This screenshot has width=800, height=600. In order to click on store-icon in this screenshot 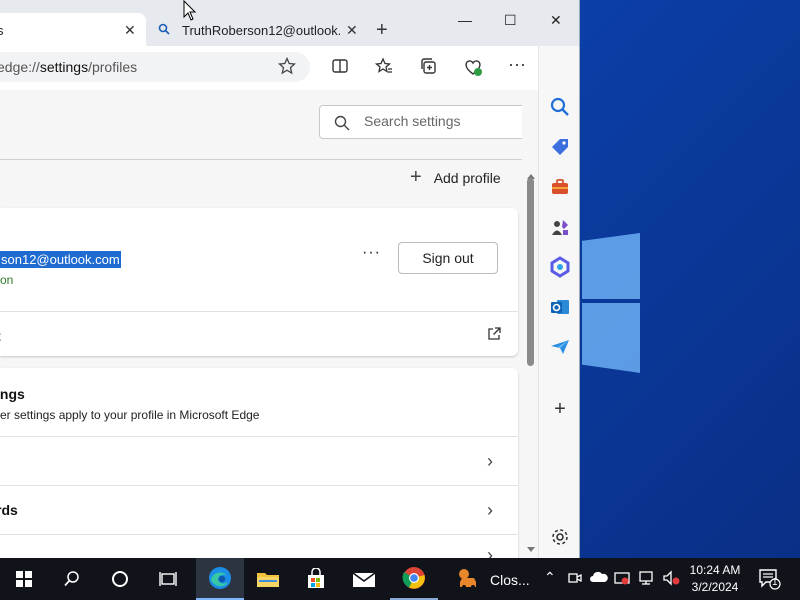, I will do `click(316, 578)`.